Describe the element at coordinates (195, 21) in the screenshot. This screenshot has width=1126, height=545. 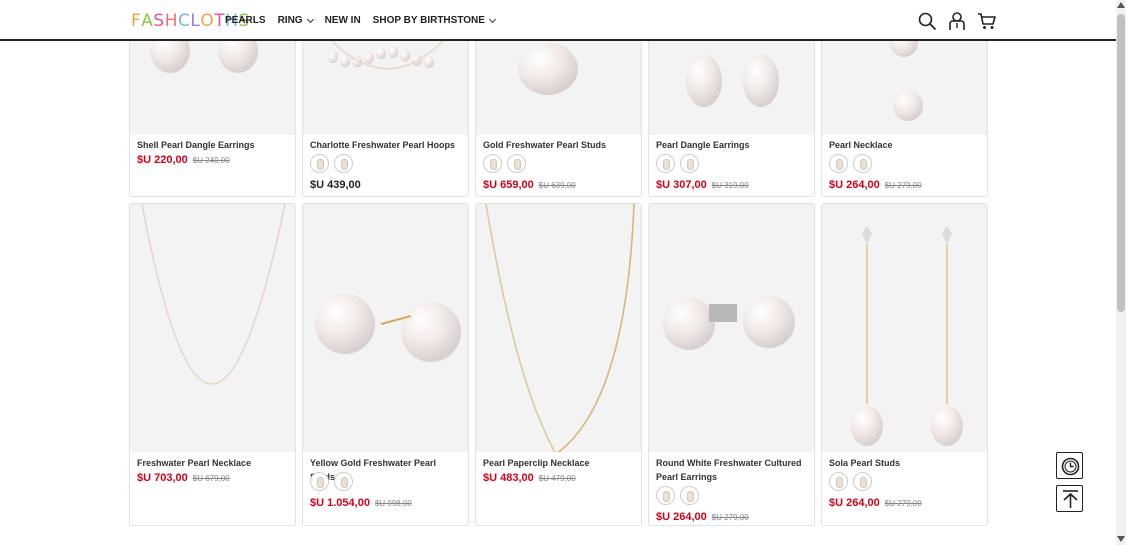
I see `logo-letter: L` at that location.